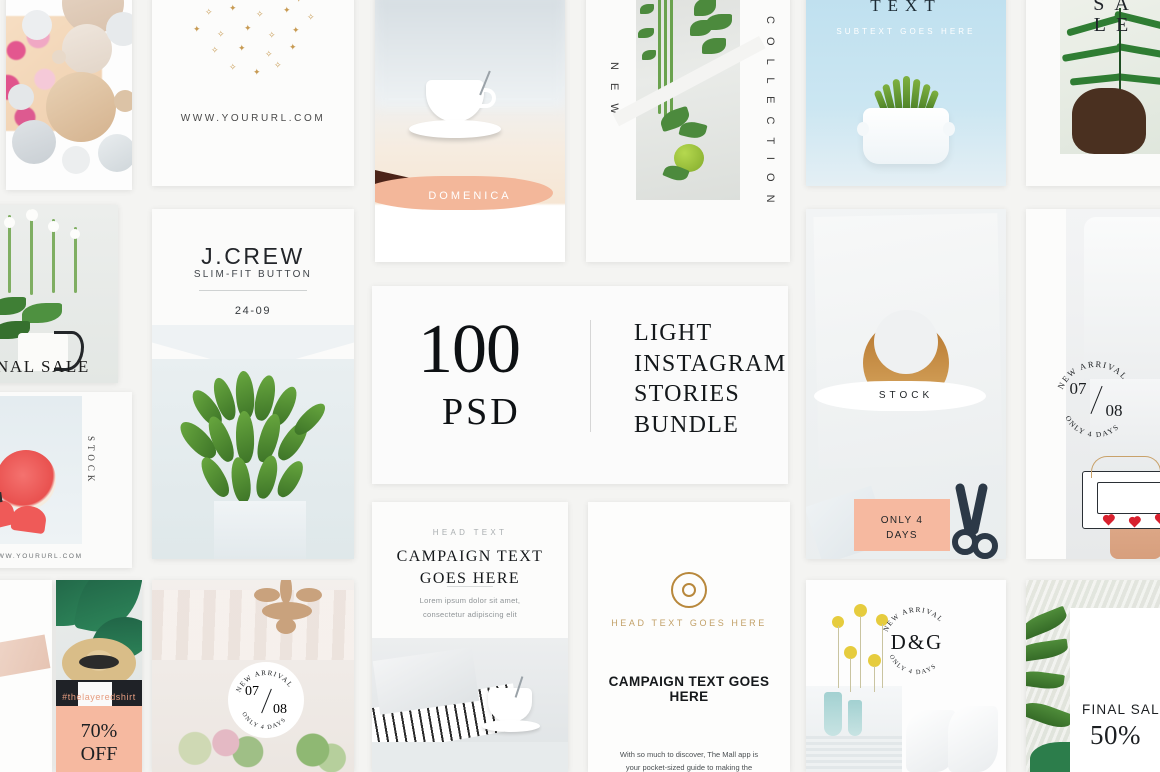  I want to click on tile-chandelier-badge: NEW ARRIVAL ONLY 4 DAYS 07 08, so click(253, 676).